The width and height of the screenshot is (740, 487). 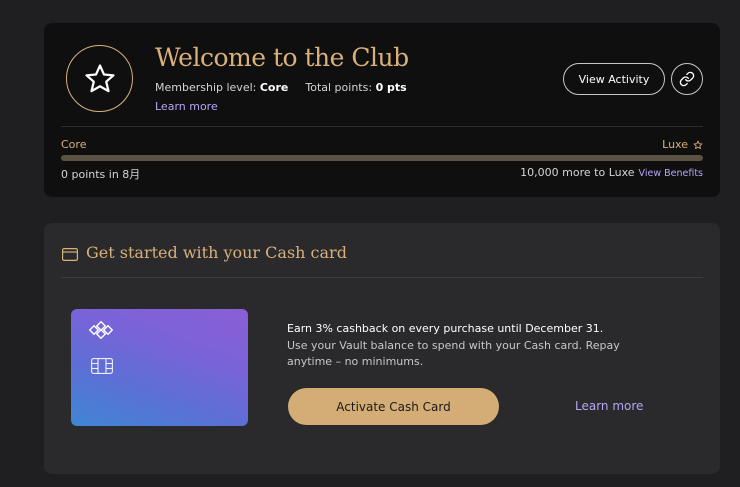 I want to click on membership-value: Core, so click(x=274, y=87).